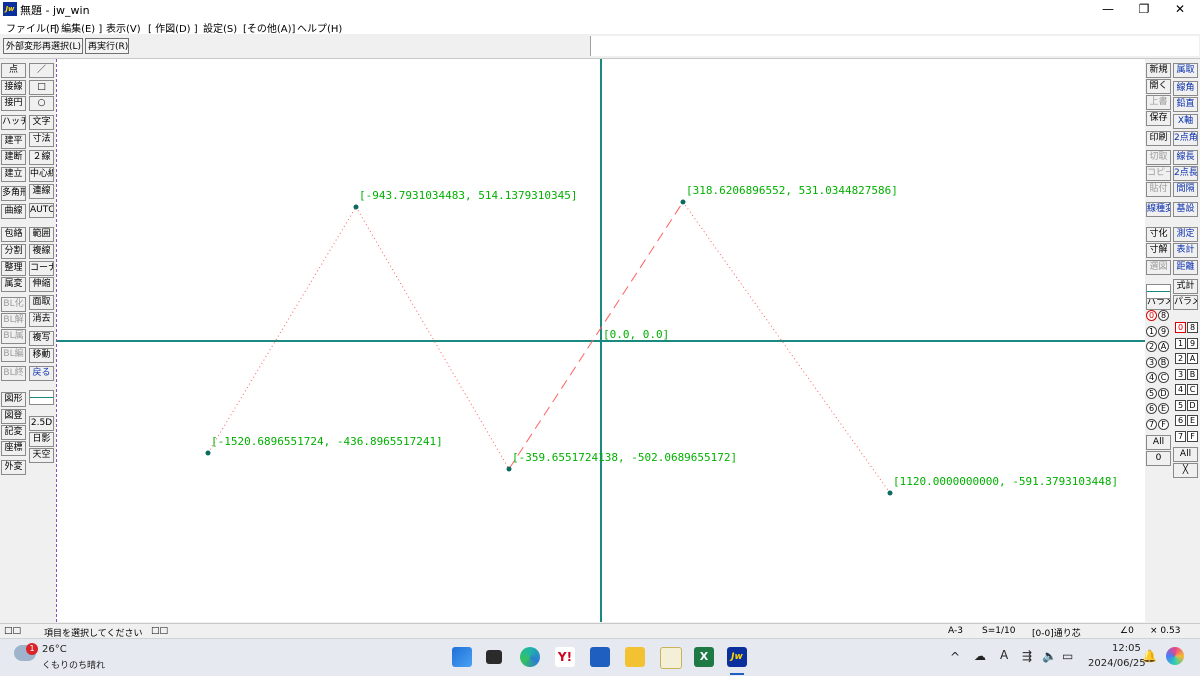 This screenshot has height=676, width=1200. I want to click on tool-left2-13: 面取, so click(41, 302).